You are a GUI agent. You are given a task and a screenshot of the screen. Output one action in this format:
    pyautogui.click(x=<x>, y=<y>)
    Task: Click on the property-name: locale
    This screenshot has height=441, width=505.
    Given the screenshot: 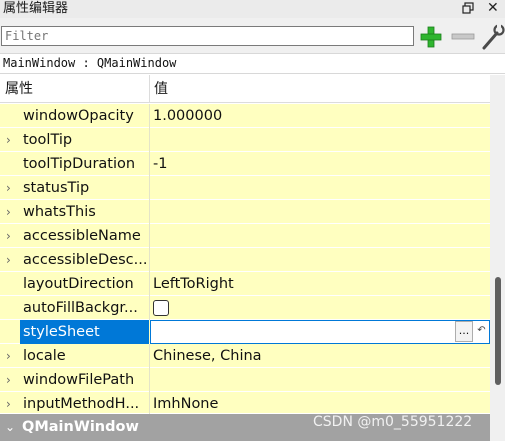 What is the action you would take?
    pyautogui.click(x=44, y=356)
    